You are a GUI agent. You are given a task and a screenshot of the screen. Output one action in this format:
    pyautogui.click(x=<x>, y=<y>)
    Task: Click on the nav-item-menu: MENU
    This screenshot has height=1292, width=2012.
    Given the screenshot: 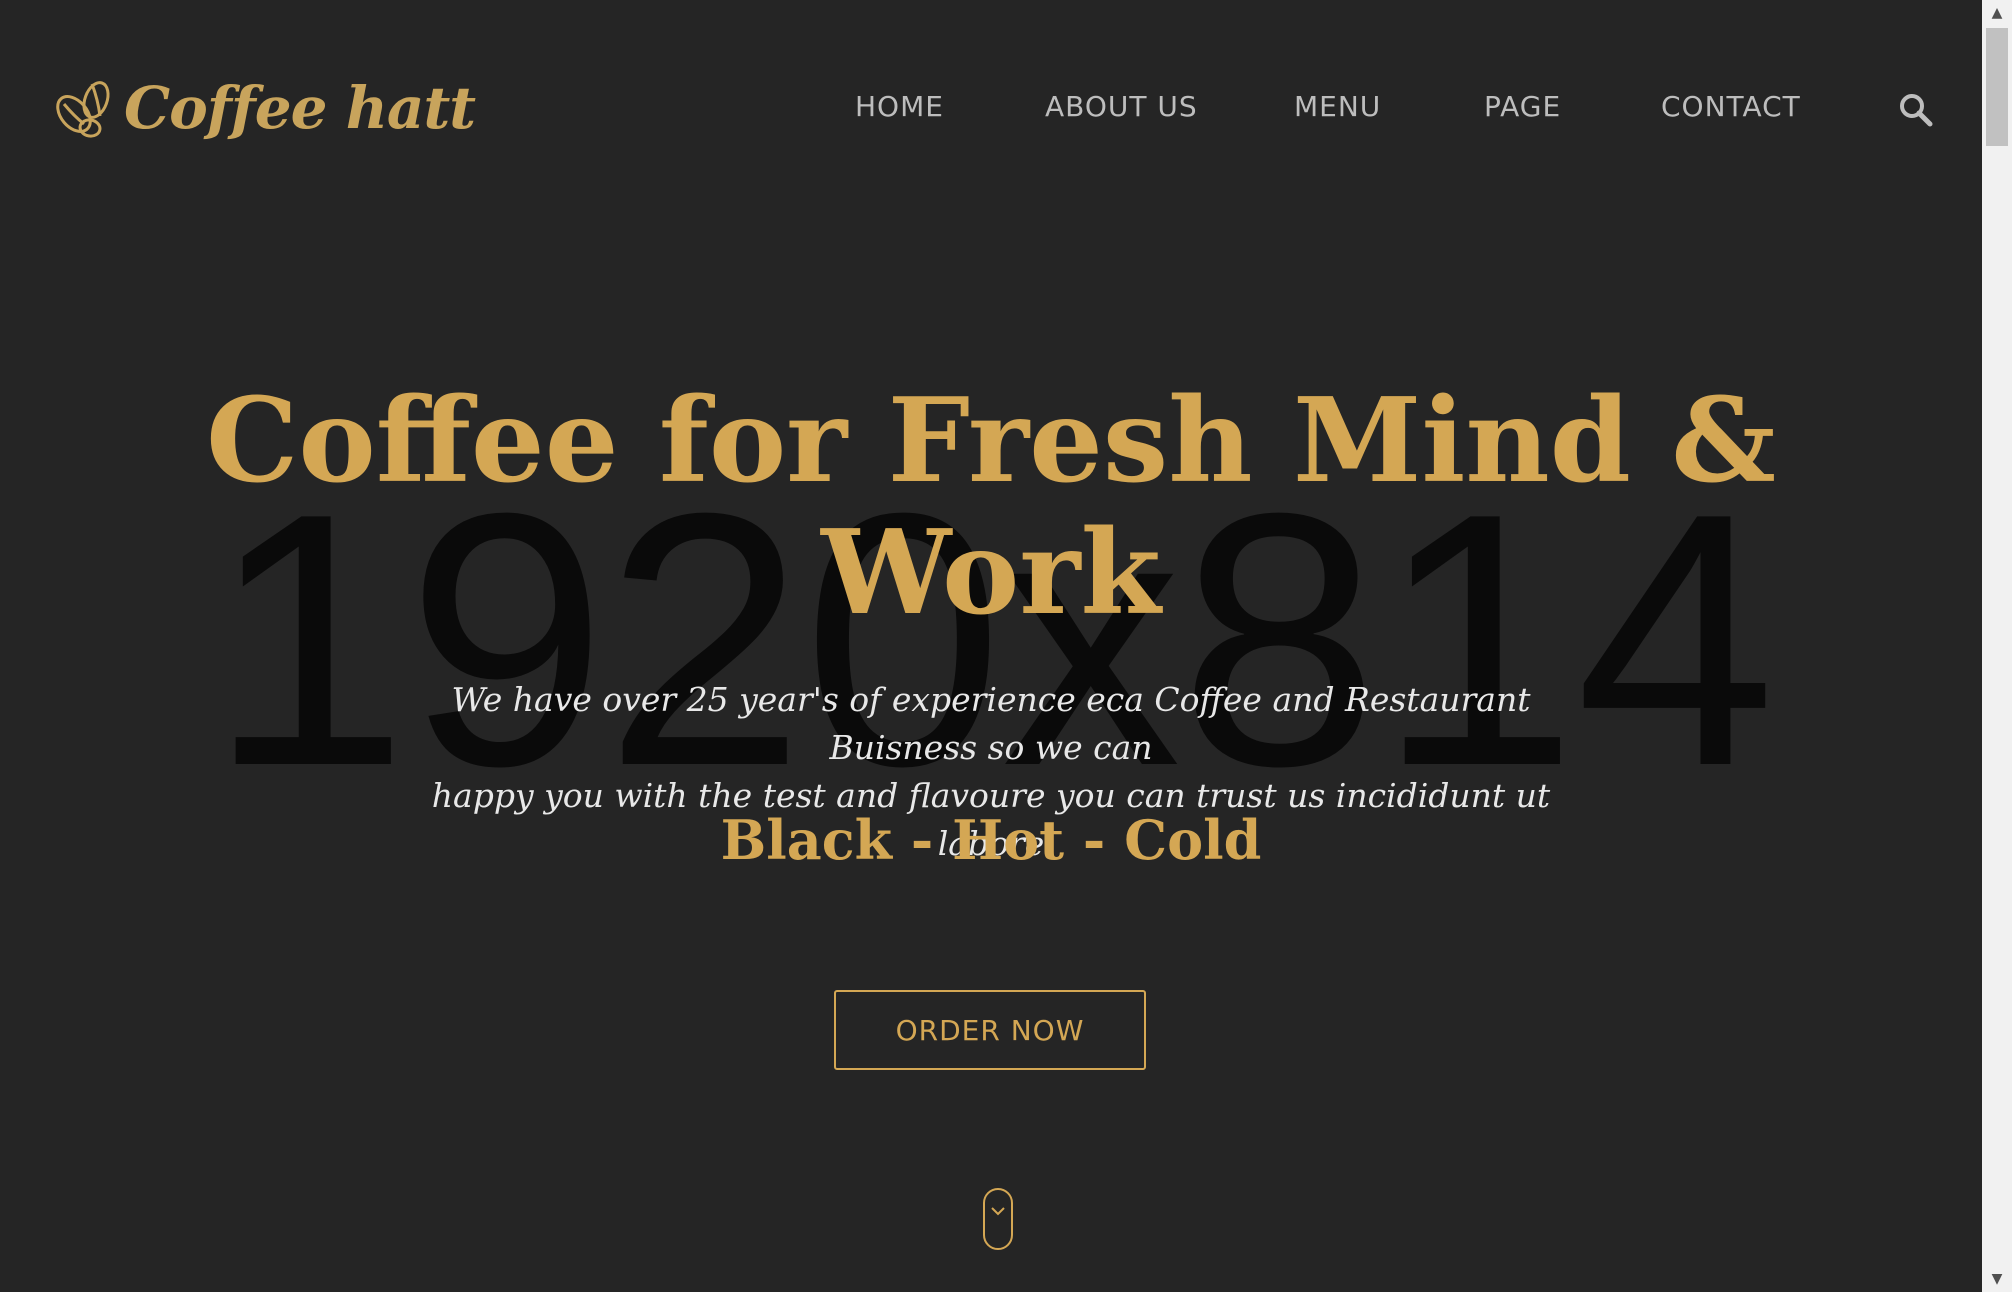 What is the action you would take?
    pyautogui.click(x=1337, y=106)
    